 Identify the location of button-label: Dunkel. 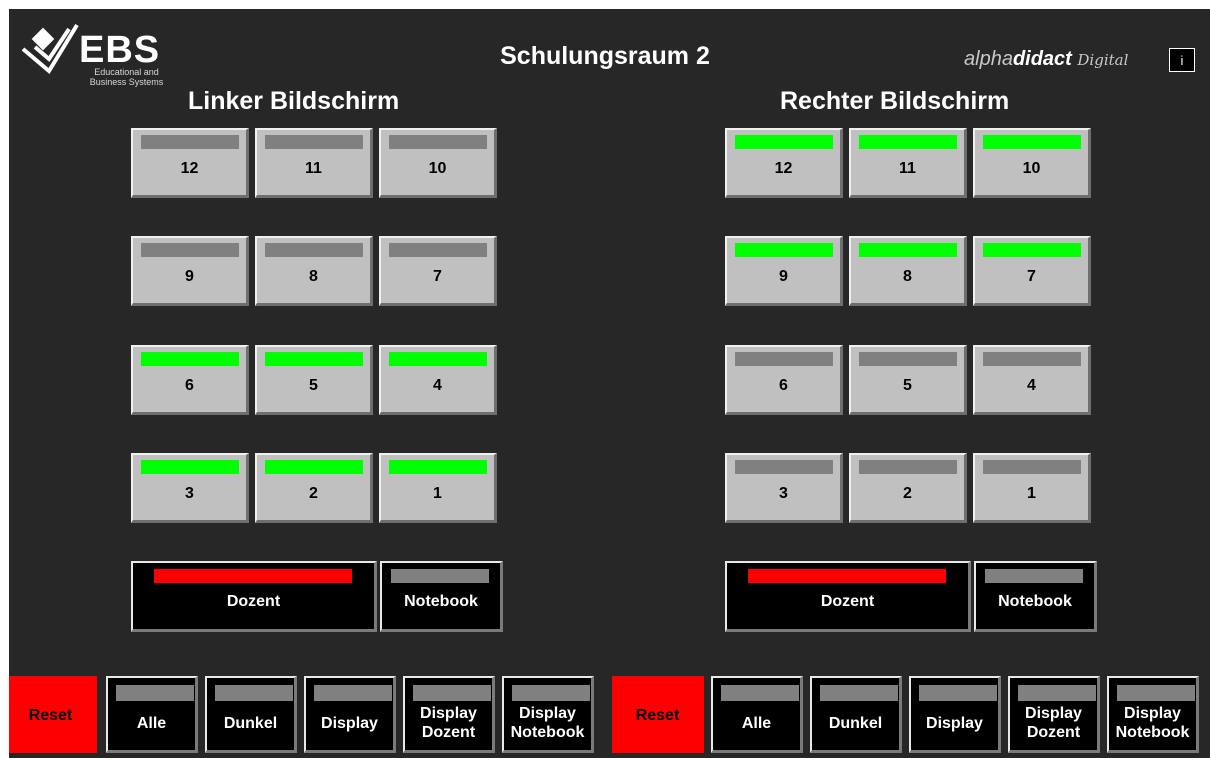
(250, 723).